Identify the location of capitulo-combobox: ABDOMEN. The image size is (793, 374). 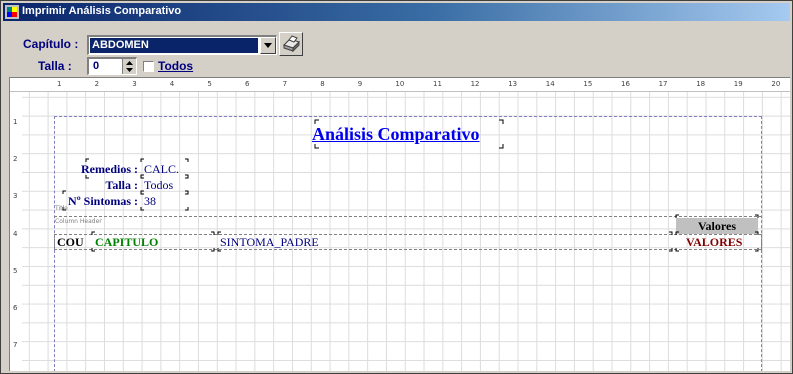
(182, 45).